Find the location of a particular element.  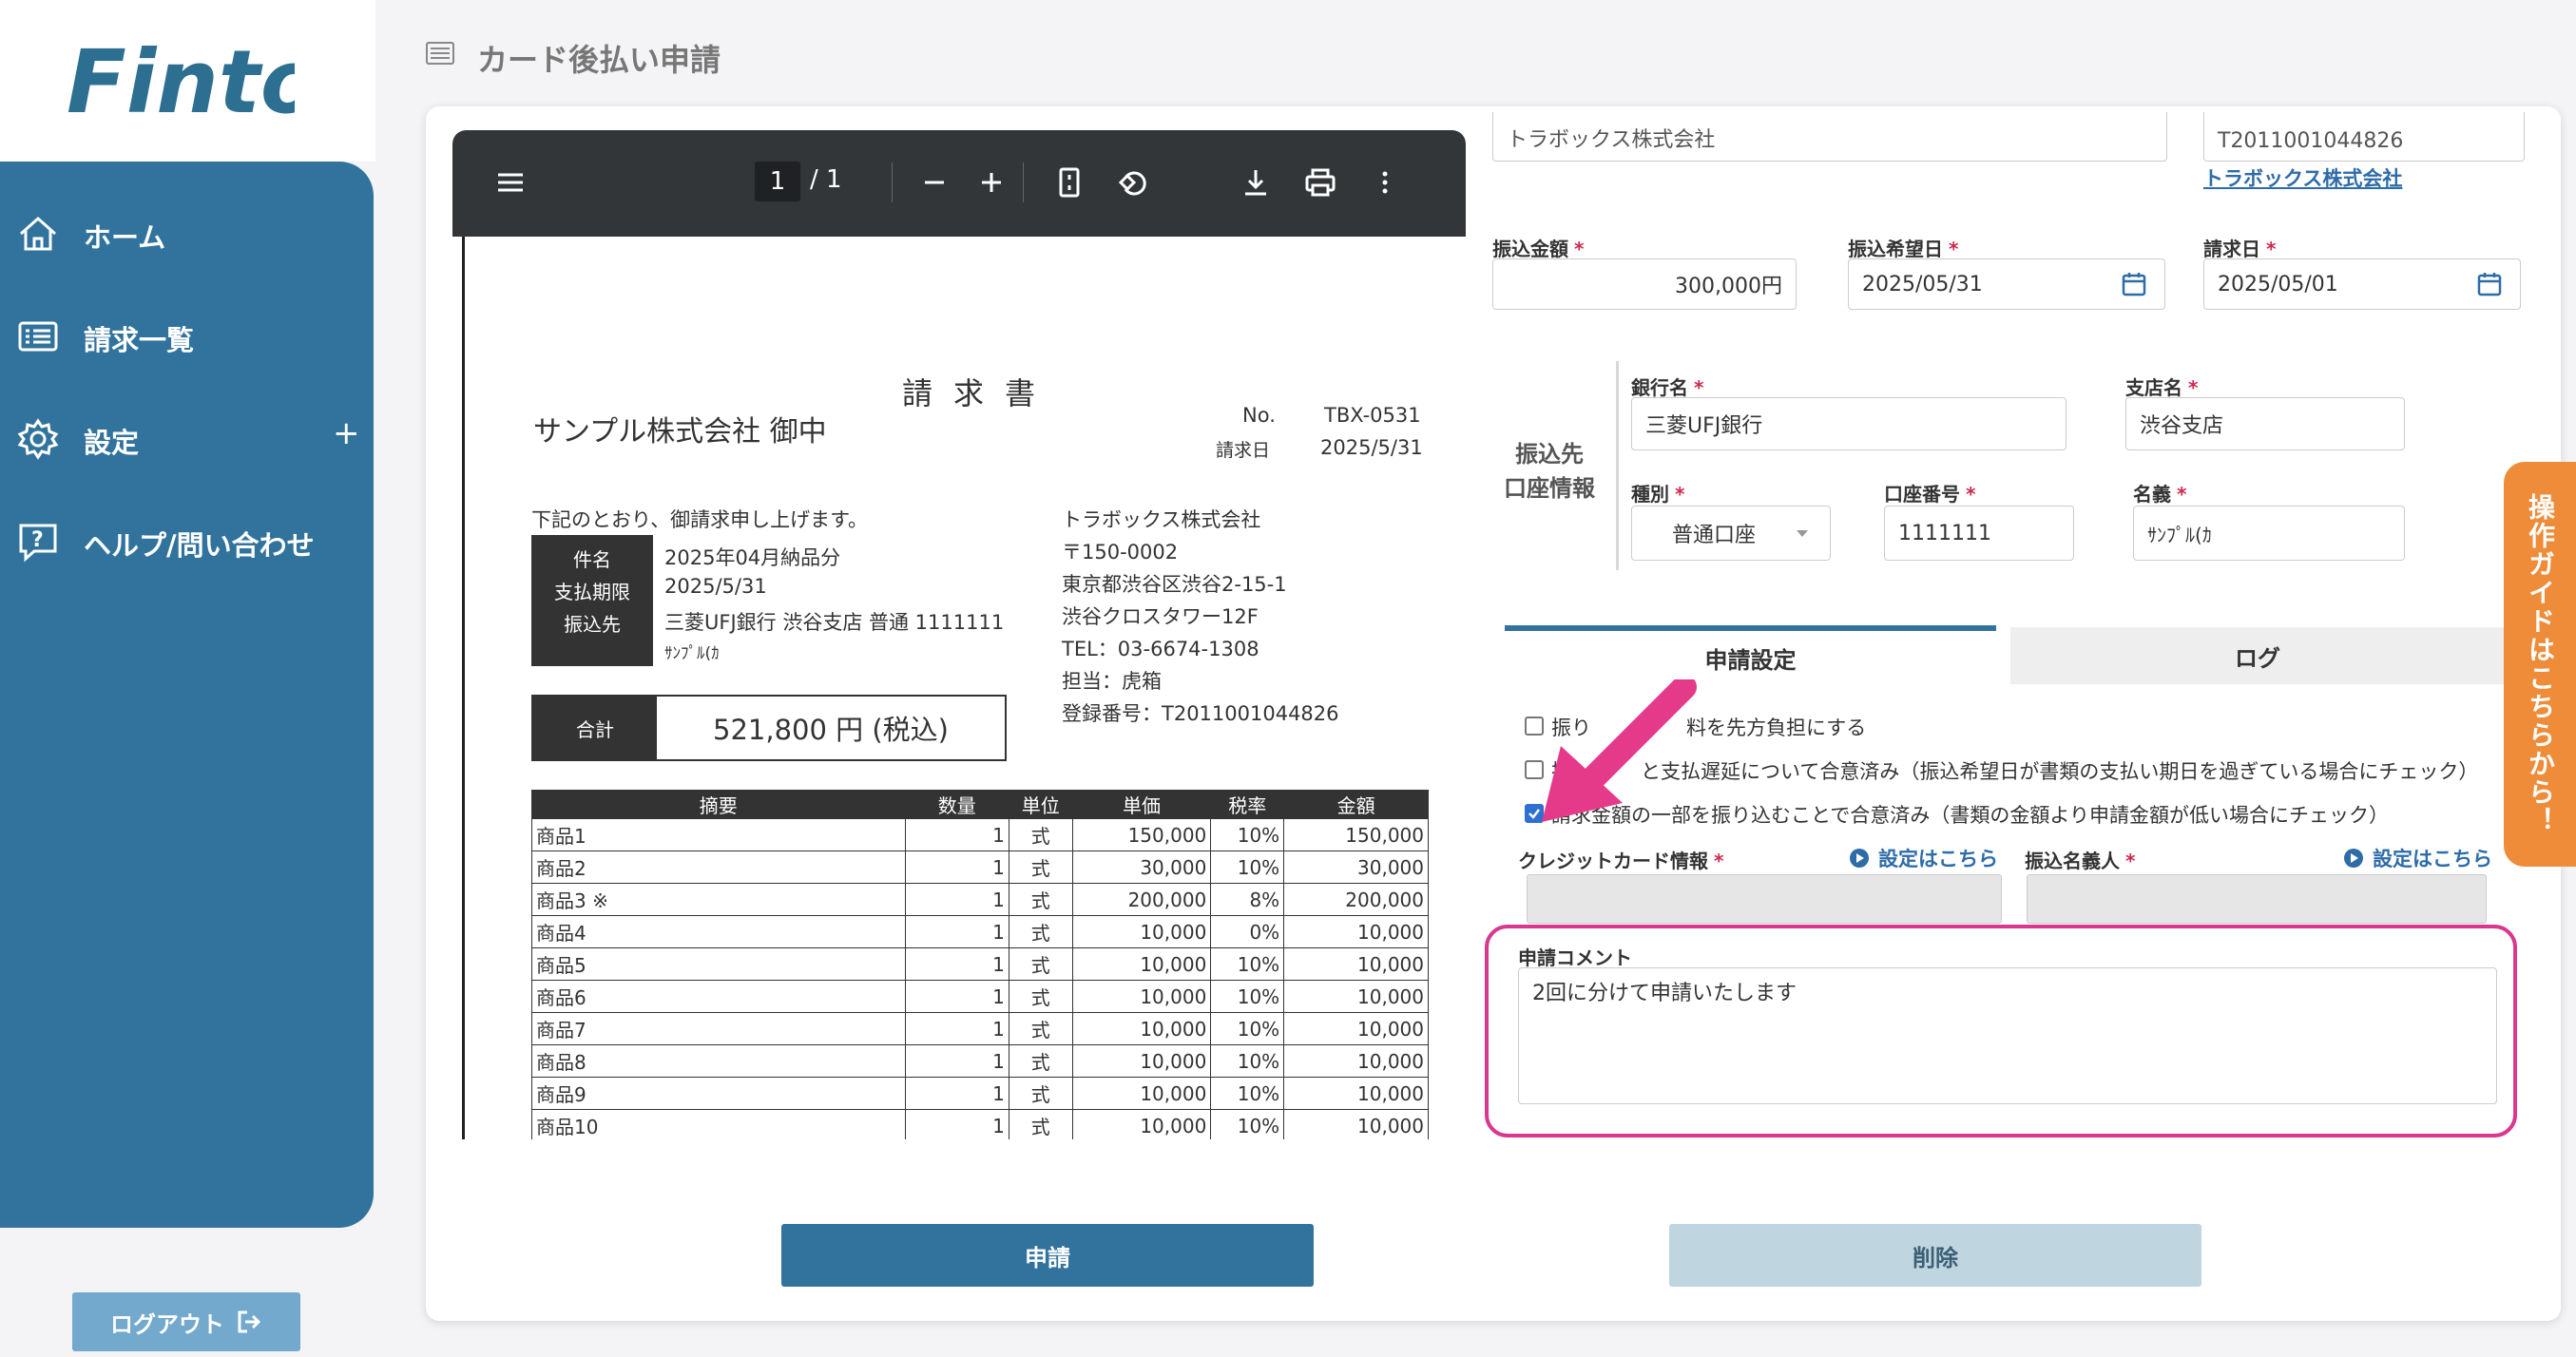

info-extra: ｻﾝﾌﾟﾙ(ｶ is located at coordinates (692, 653).